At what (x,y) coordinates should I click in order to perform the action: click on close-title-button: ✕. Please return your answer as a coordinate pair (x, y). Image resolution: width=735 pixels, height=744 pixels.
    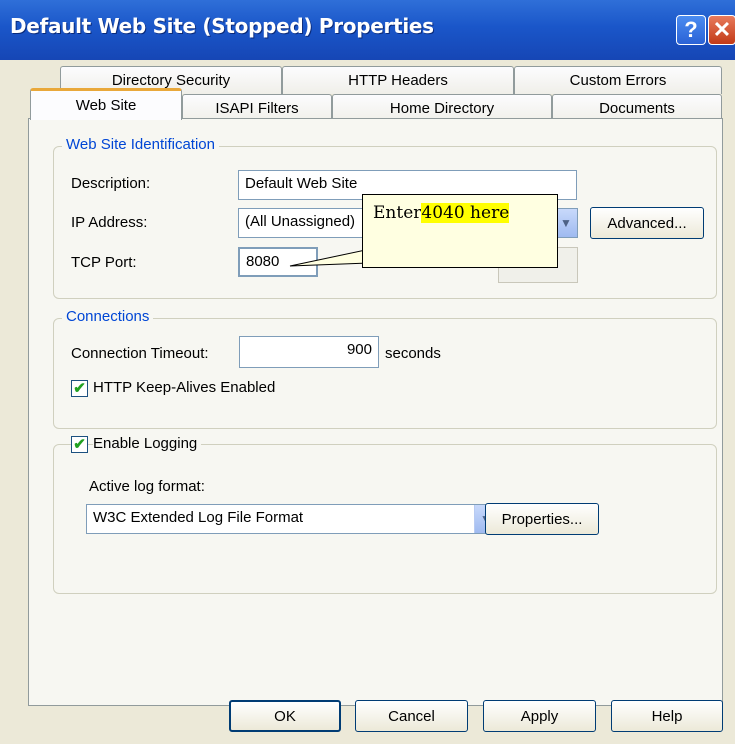
    Looking at the image, I should click on (721, 30).